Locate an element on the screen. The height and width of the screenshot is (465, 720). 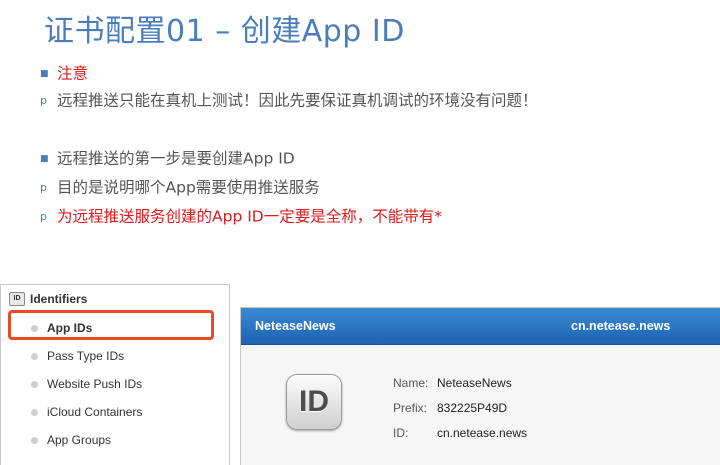
field-value: 832225P49D is located at coordinates (472, 408).